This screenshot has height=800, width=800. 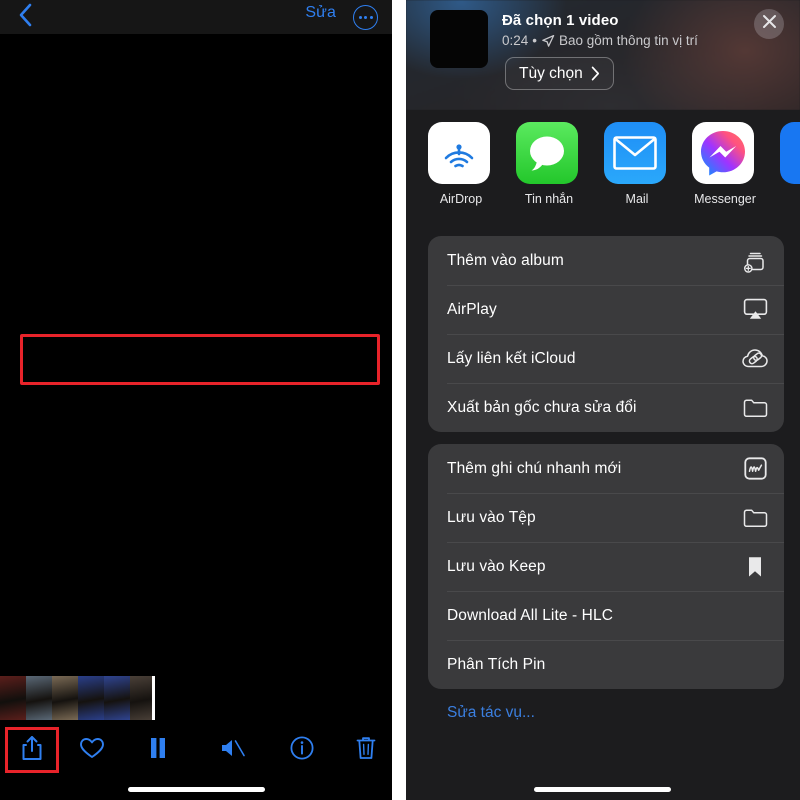 I want to click on pause-icon, so click(x=158, y=750).